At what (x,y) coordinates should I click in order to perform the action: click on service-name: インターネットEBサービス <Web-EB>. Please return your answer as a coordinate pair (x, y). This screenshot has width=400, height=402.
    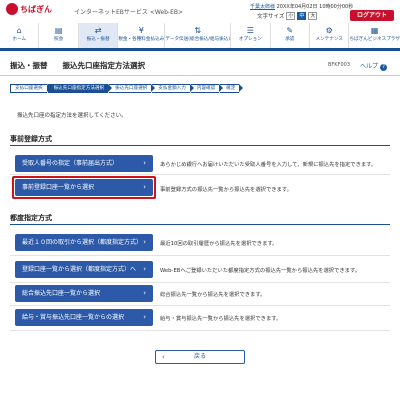
    Looking at the image, I should click on (129, 12).